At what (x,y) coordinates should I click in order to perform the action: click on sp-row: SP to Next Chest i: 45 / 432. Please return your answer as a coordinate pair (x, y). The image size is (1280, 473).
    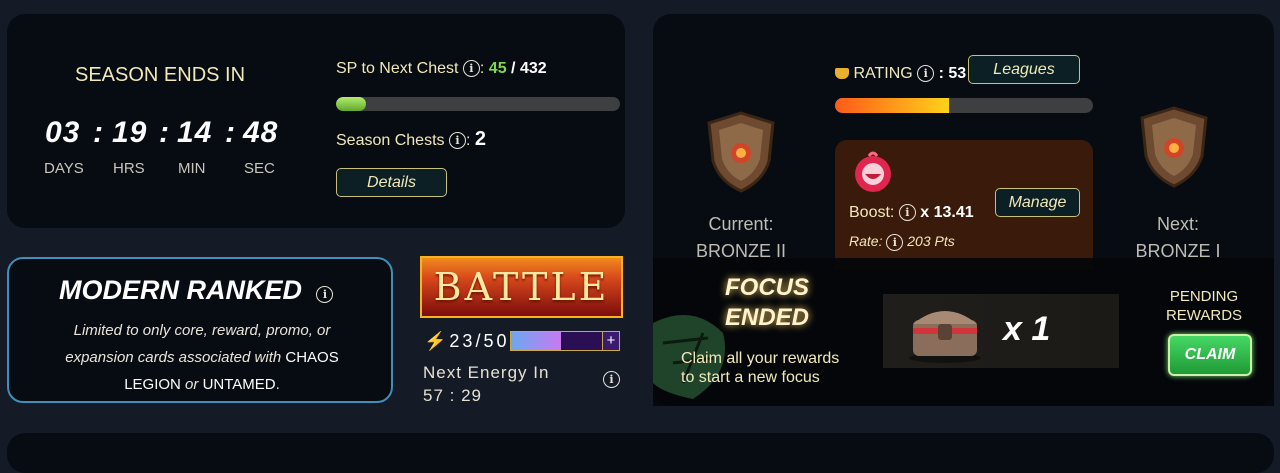
    Looking at the image, I should click on (441, 69).